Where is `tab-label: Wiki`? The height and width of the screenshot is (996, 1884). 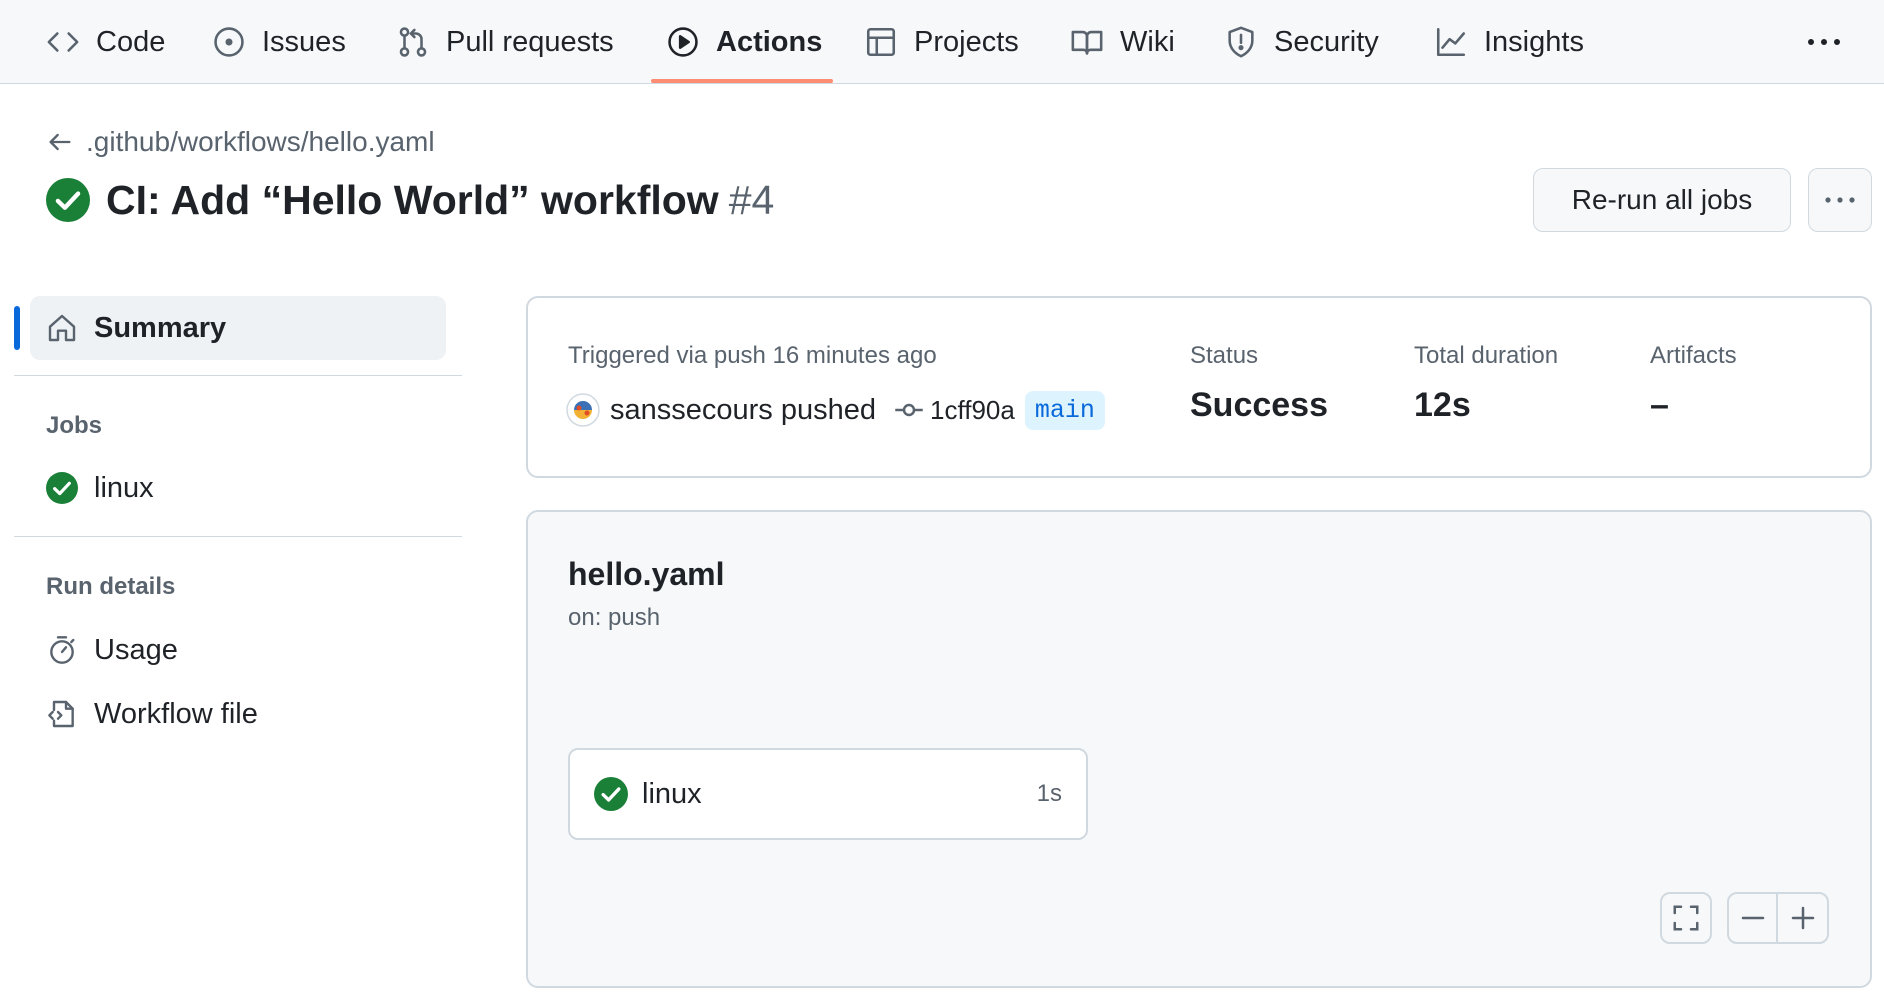
tab-label: Wiki is located at coordinates (1147, 41).